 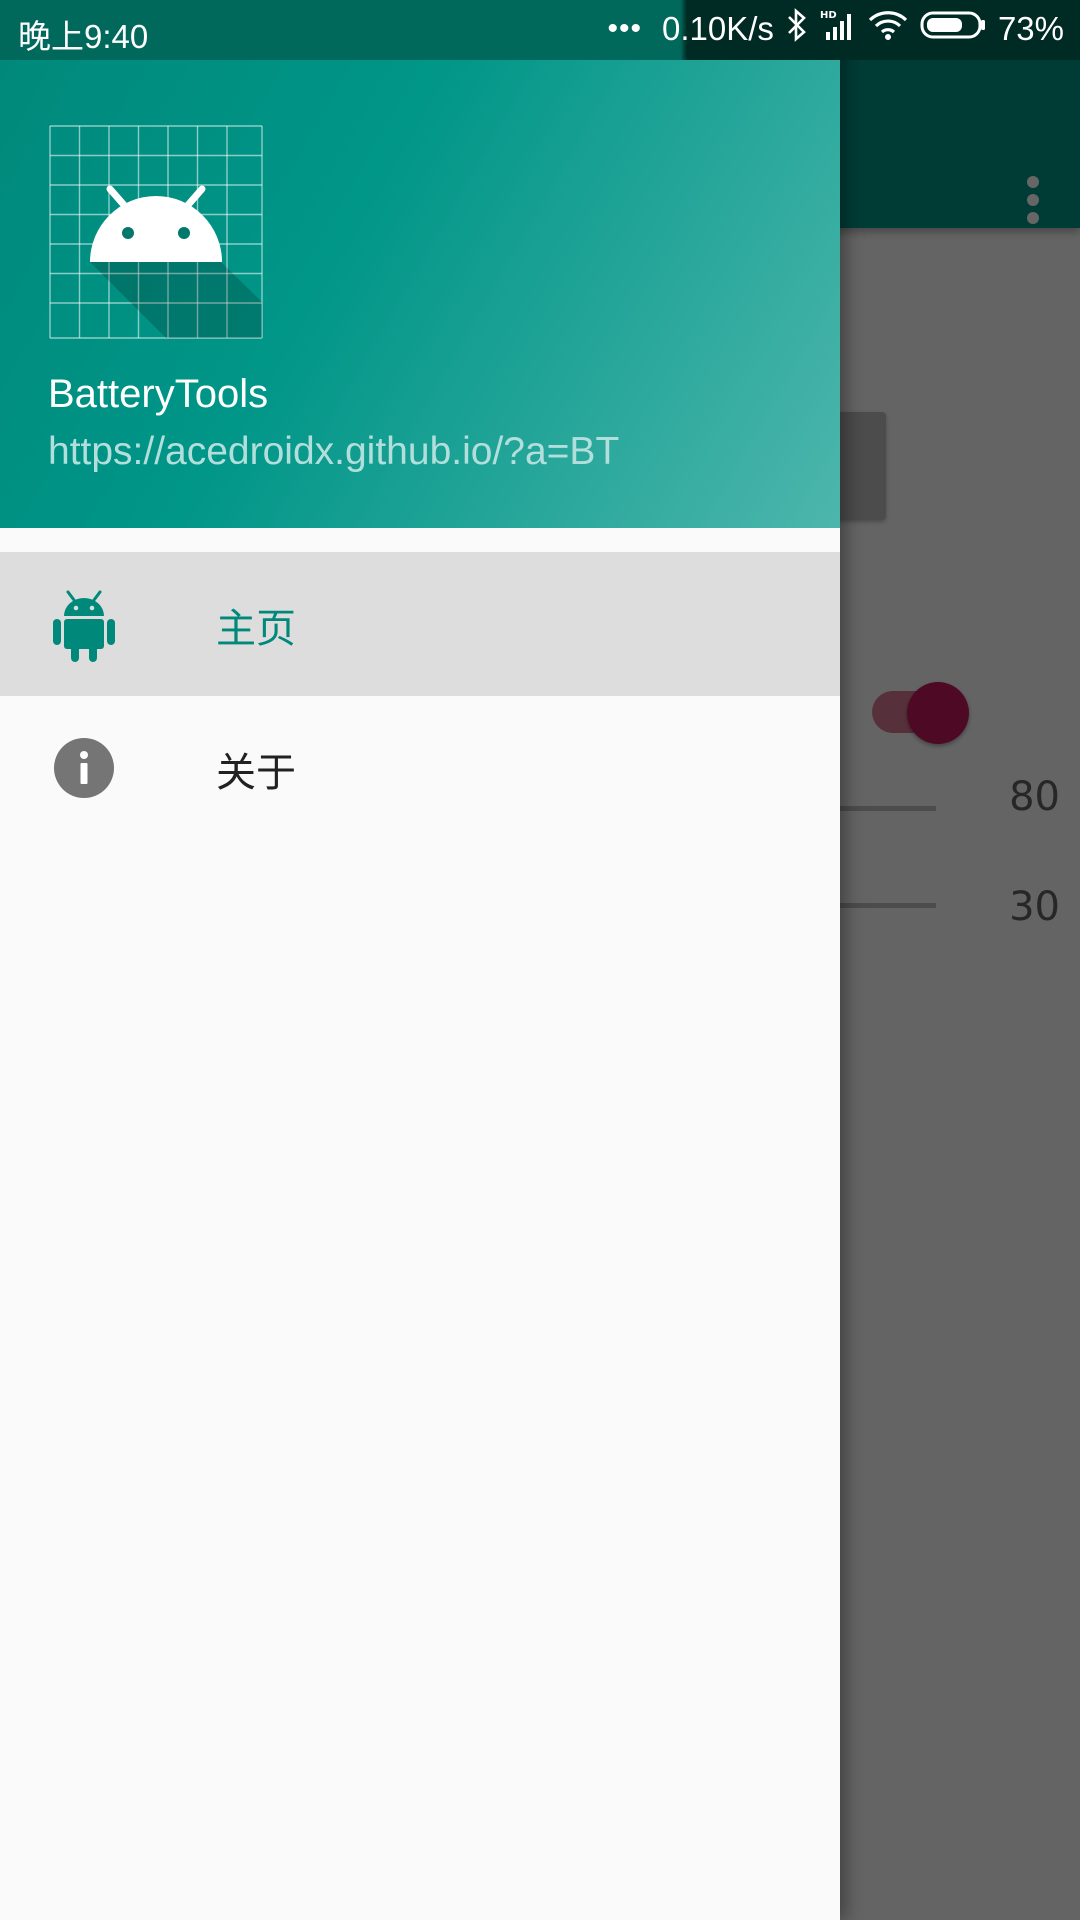 I want to click on nav-item-about: 关于, so click(x=420, y=768).